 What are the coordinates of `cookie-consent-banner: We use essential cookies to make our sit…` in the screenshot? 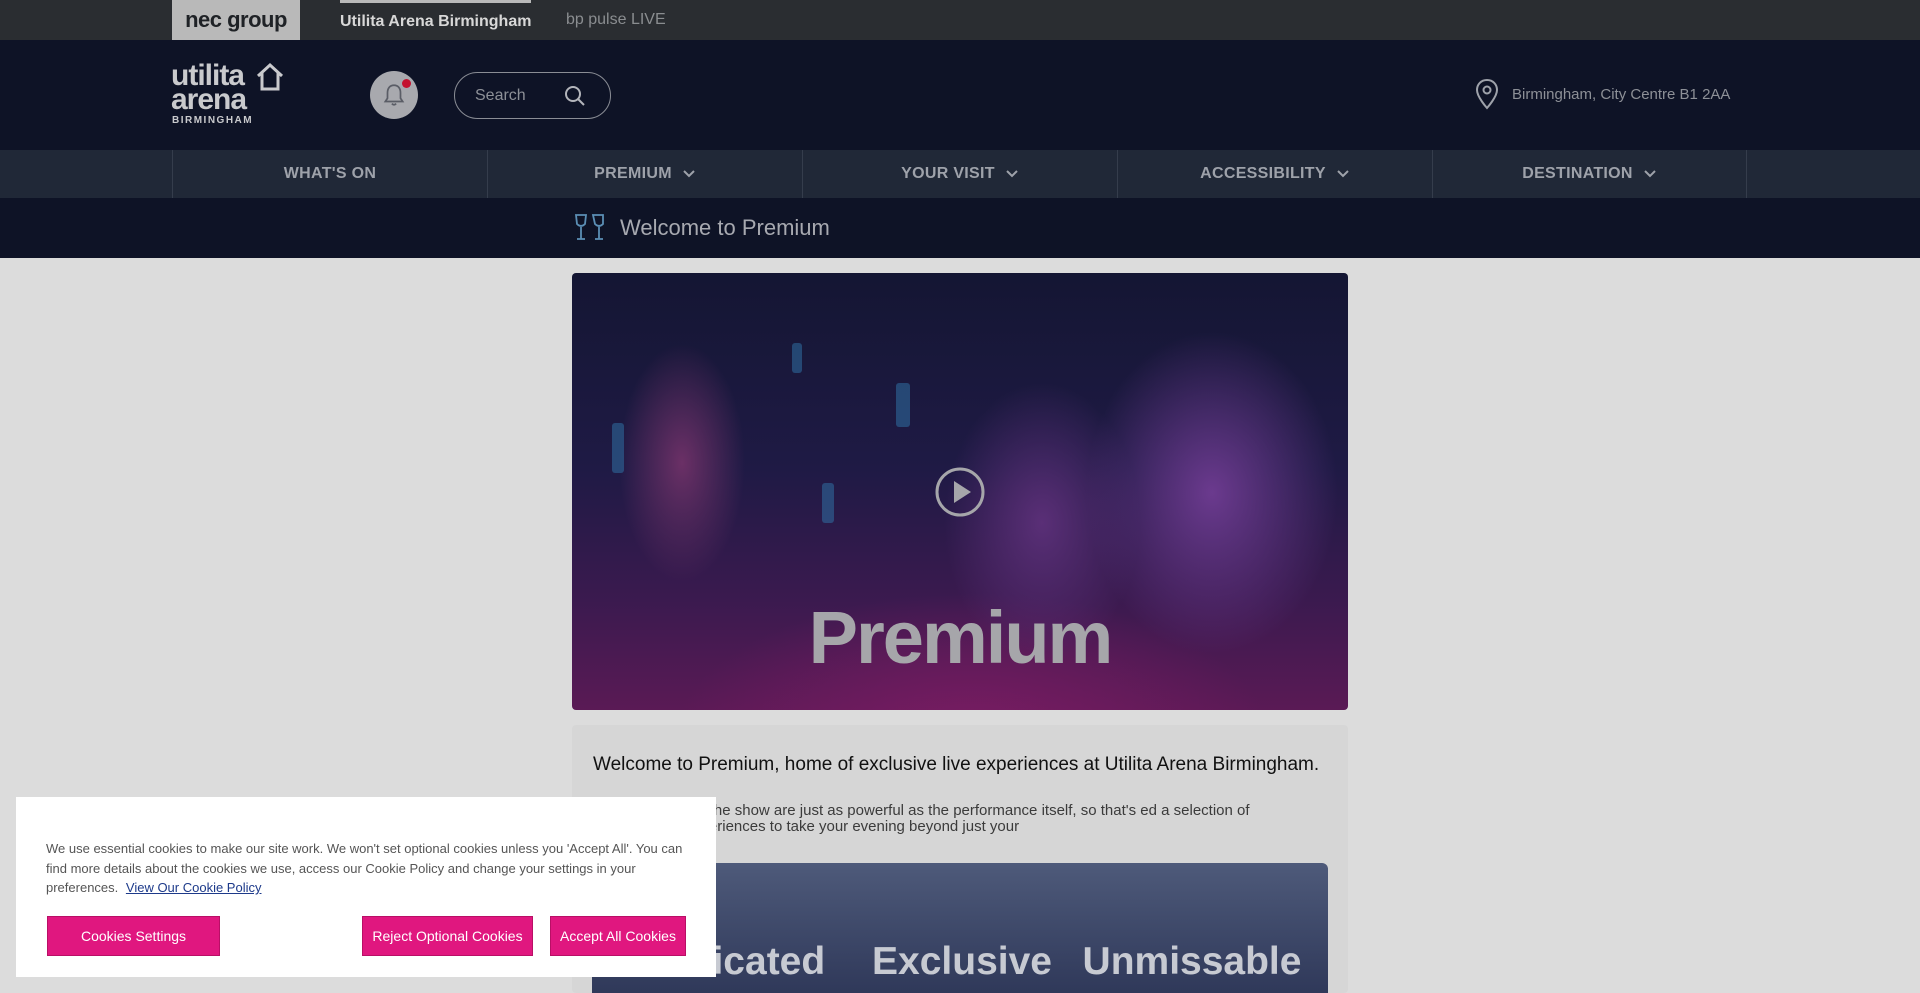 It's located at (366, 887).